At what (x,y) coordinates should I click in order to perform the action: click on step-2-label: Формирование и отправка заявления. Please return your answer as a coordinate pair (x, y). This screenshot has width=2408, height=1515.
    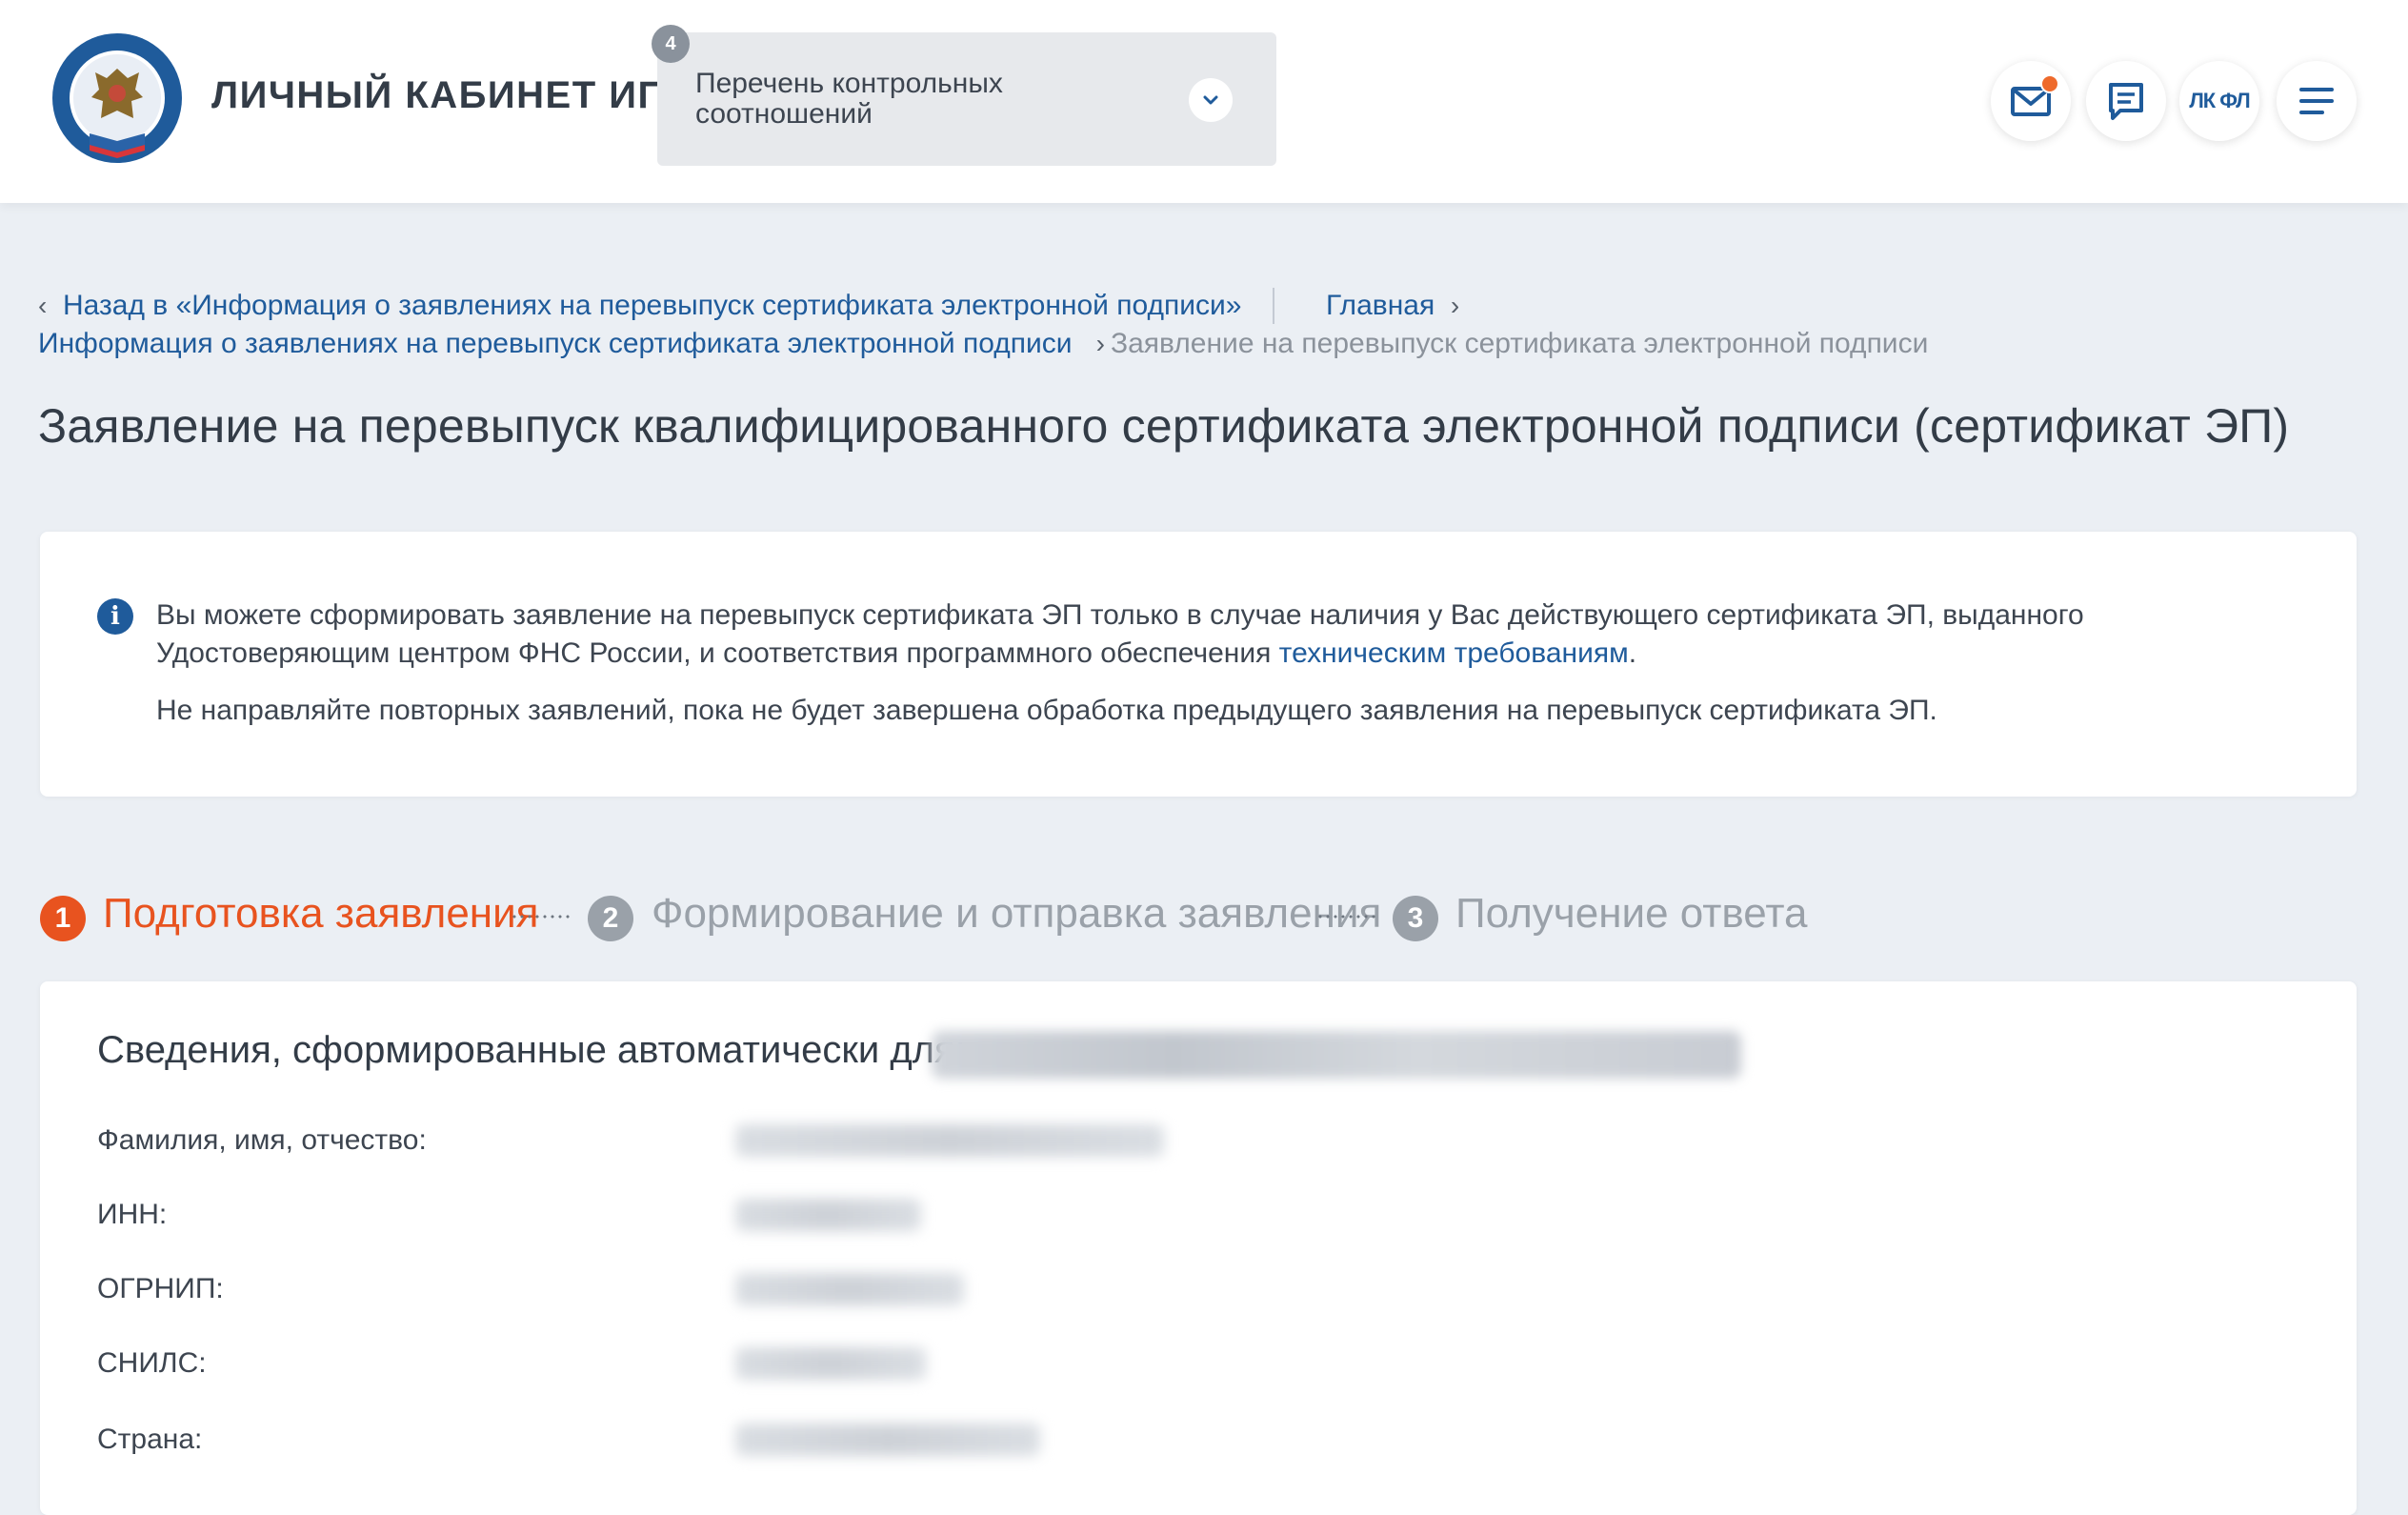
    Looking at the image, I should click on (1016, 914).